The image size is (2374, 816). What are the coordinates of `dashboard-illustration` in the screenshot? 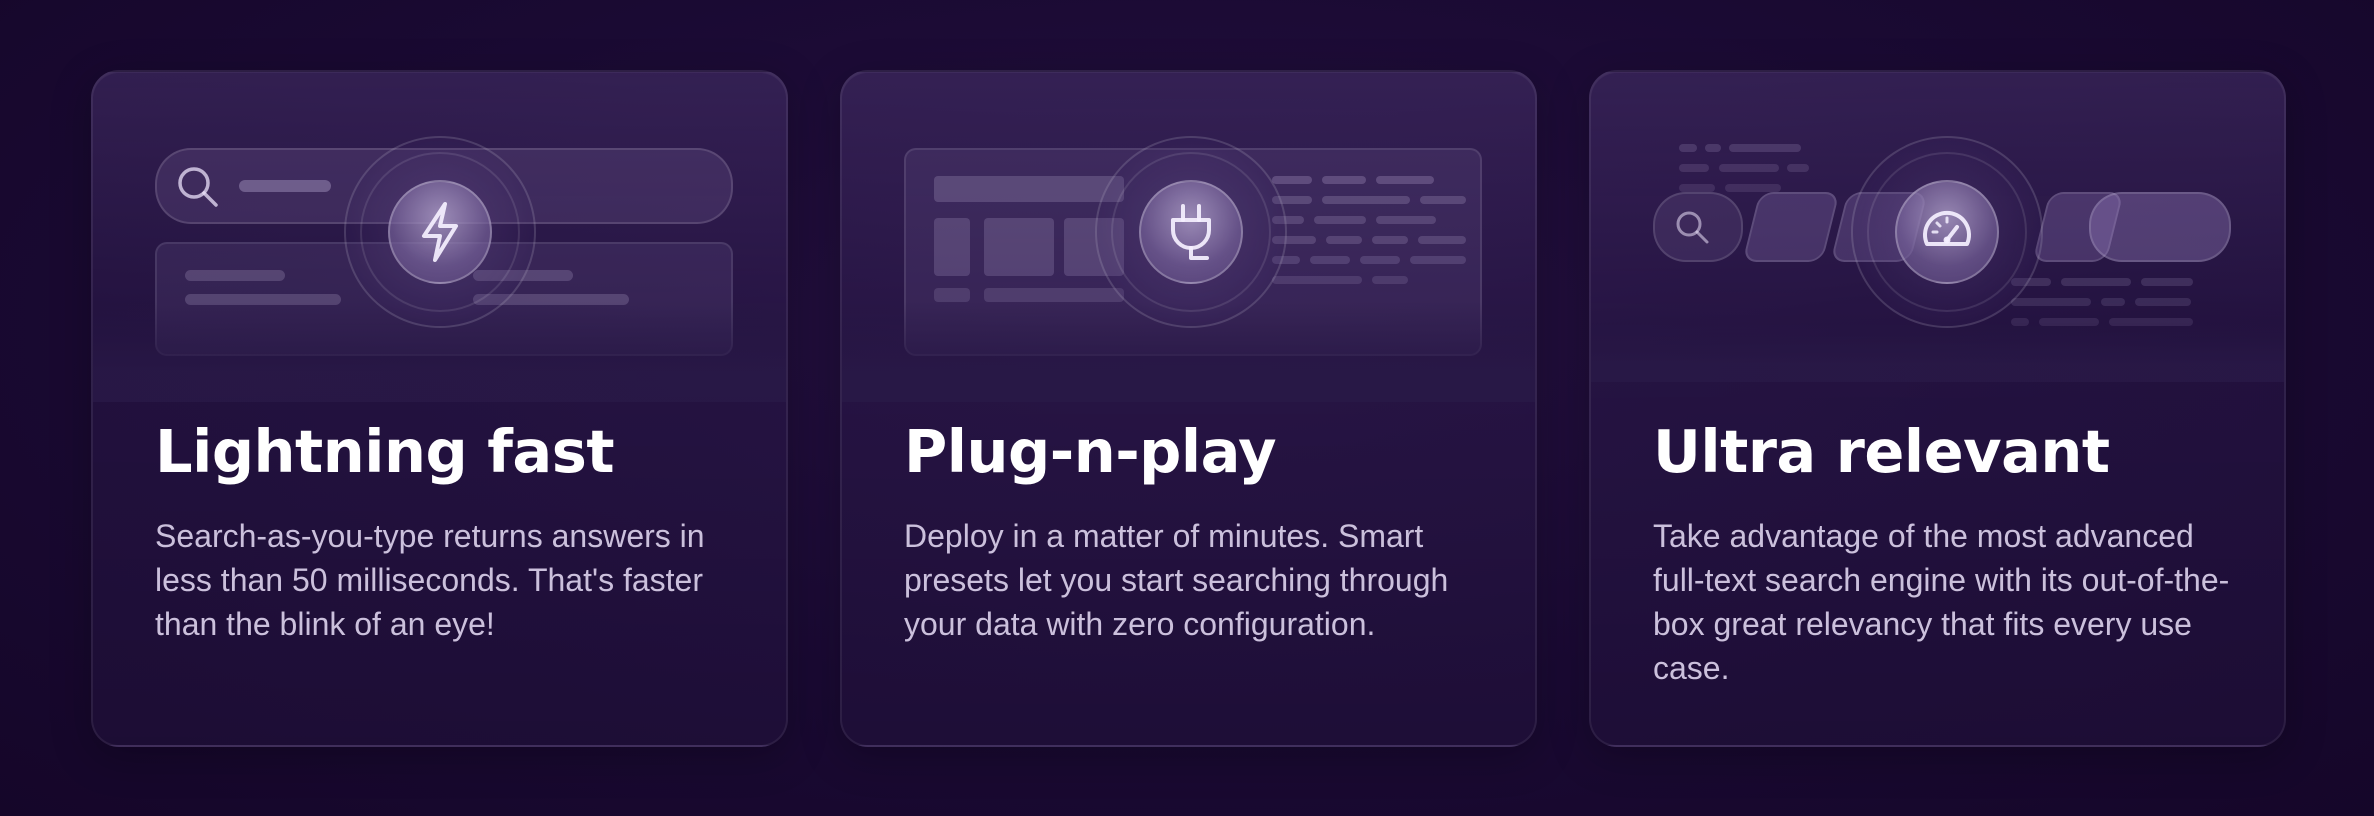 It's located at (1188, 237).